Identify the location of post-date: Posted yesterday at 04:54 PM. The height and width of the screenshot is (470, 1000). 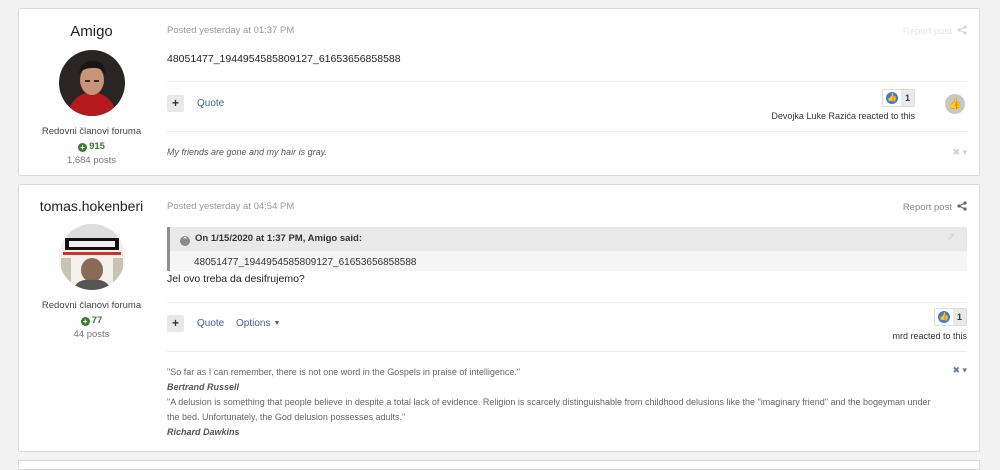
(230, 206).